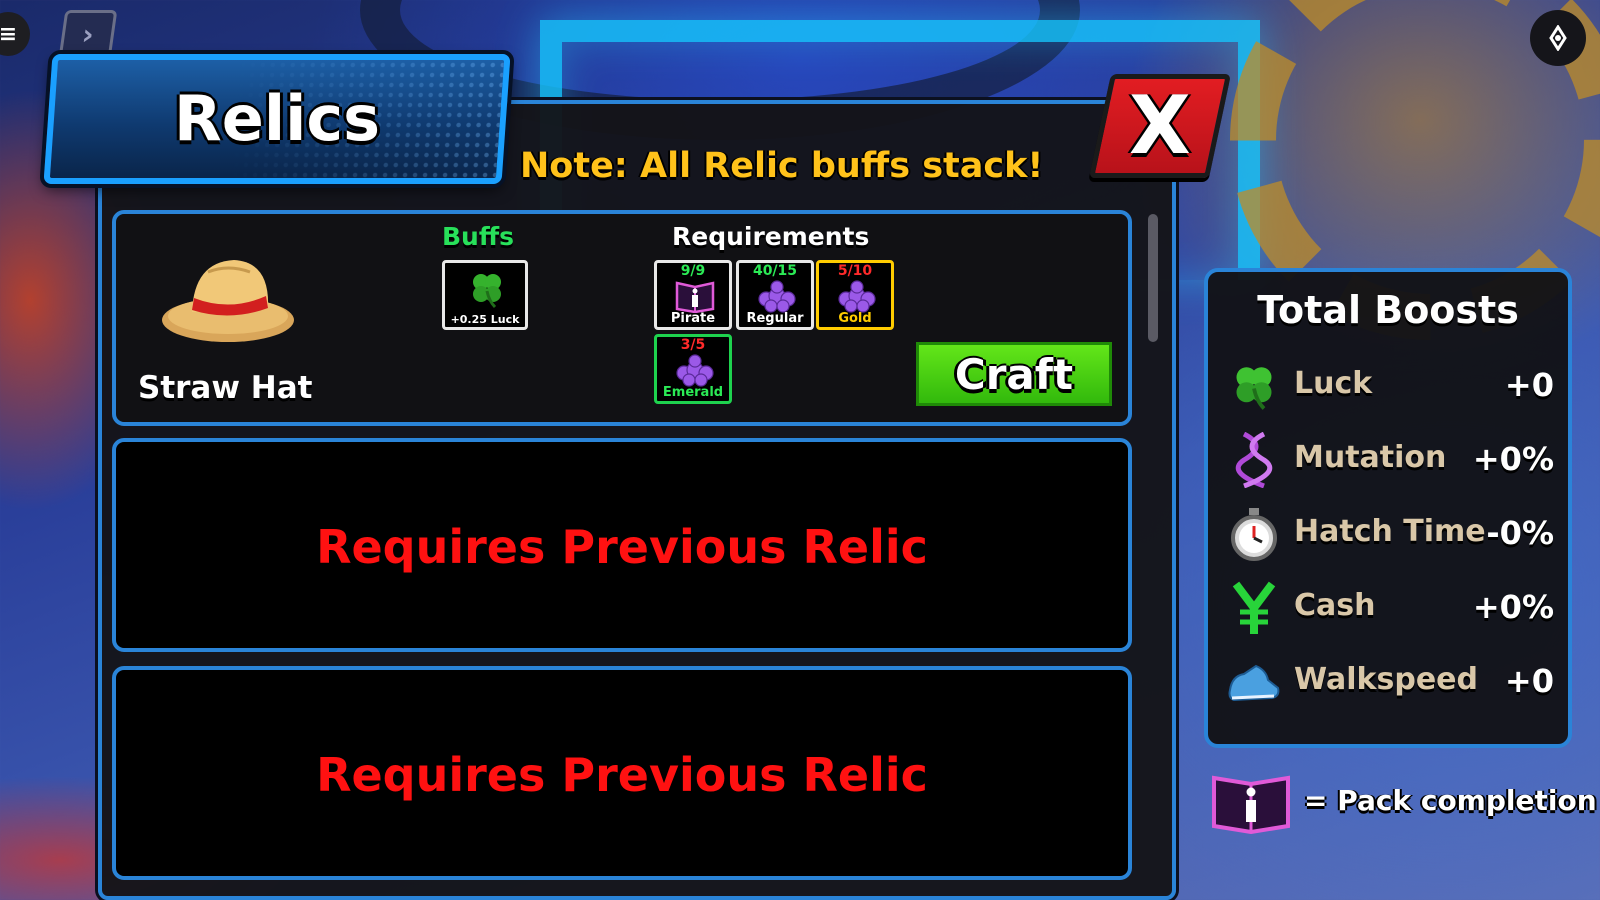  Describe the element at coordinates (1014, 374) in the screenshot. I see `craft-button: Craft` at that location.